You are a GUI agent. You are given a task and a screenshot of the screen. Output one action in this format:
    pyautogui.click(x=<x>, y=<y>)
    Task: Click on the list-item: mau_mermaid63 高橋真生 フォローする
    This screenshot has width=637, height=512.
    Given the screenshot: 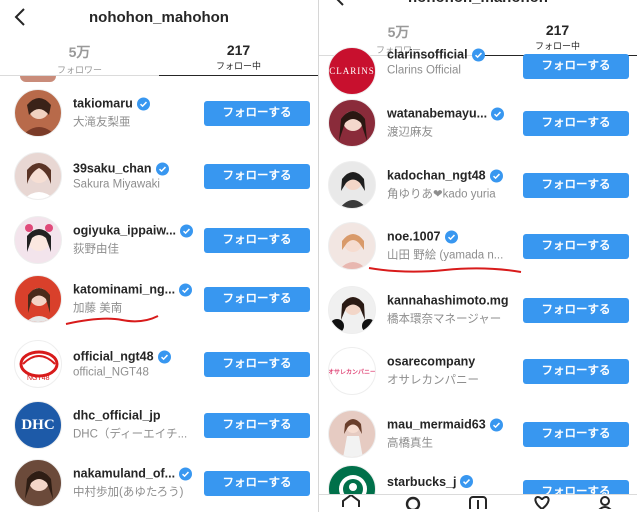 What is the action you would take?
    pyautogui.click(x=478, y=434)
    